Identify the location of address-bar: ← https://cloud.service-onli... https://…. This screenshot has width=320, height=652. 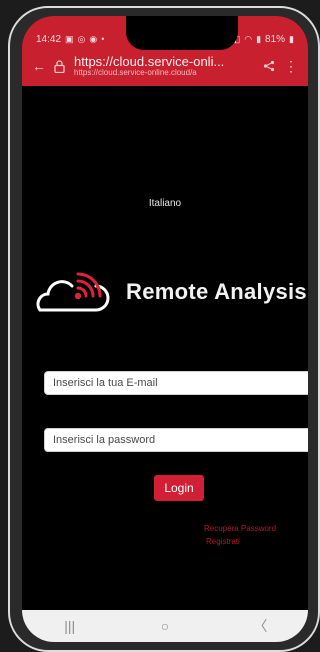
(165, 66).